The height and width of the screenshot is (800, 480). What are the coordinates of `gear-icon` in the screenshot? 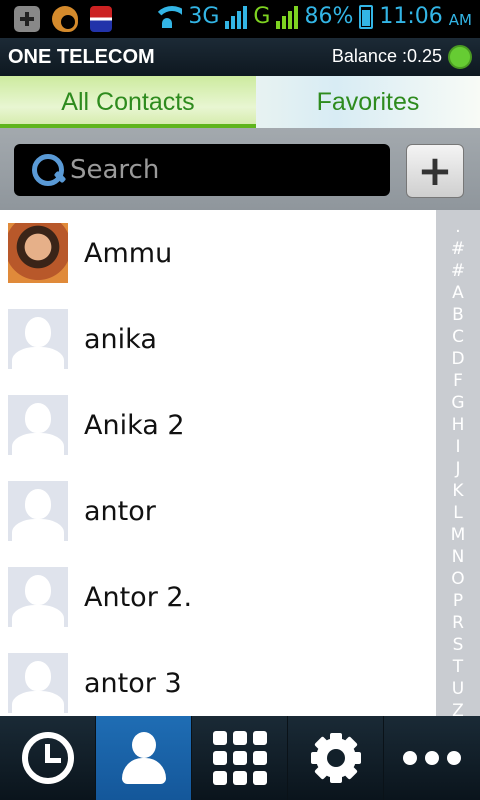 It's located at (335, 758).